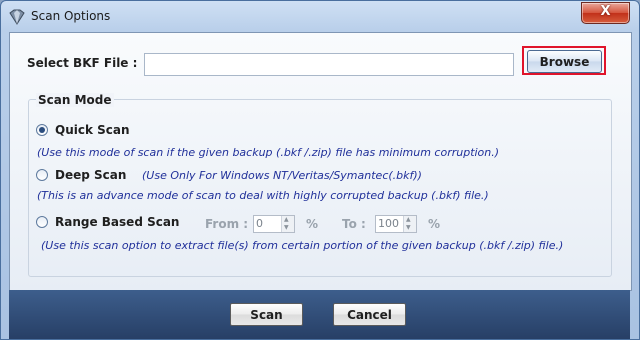 The image size is (640, 340). Describe the element at coordinates (117, 222) in the screenshot. I see `range-scan-label: Range Based Scan` at that location.